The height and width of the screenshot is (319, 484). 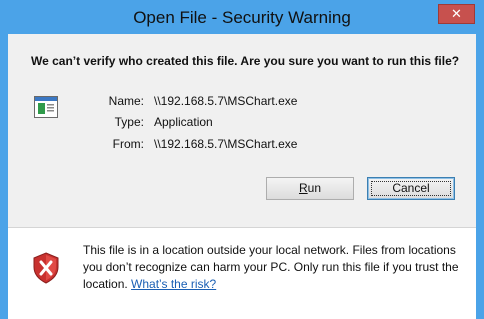 What do you see at coordinates (126, 101) in the screenshot?
I see `file-name-label: Name:` at bounding box center [126, 101].